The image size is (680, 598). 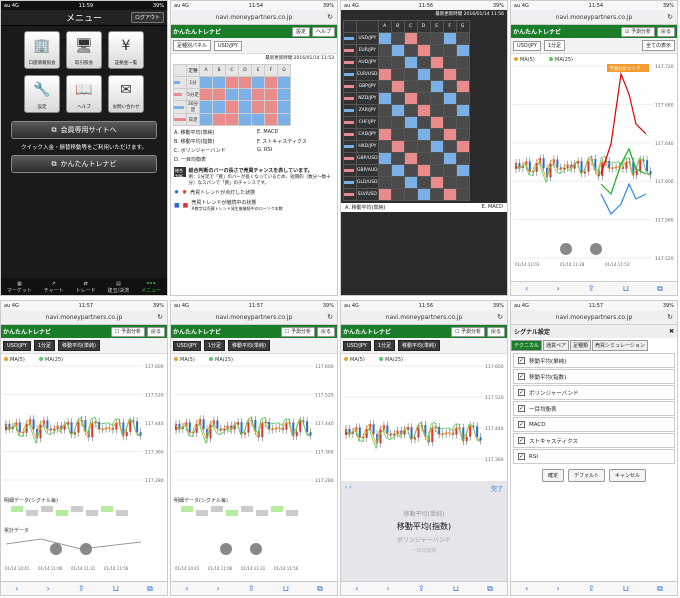 I want to click on indicator-picker: ‹ › 完了 移動平均(単純) 移動平均(指数) ボリンジャーバンド 一目均衡表, so click(x=424, y=531).